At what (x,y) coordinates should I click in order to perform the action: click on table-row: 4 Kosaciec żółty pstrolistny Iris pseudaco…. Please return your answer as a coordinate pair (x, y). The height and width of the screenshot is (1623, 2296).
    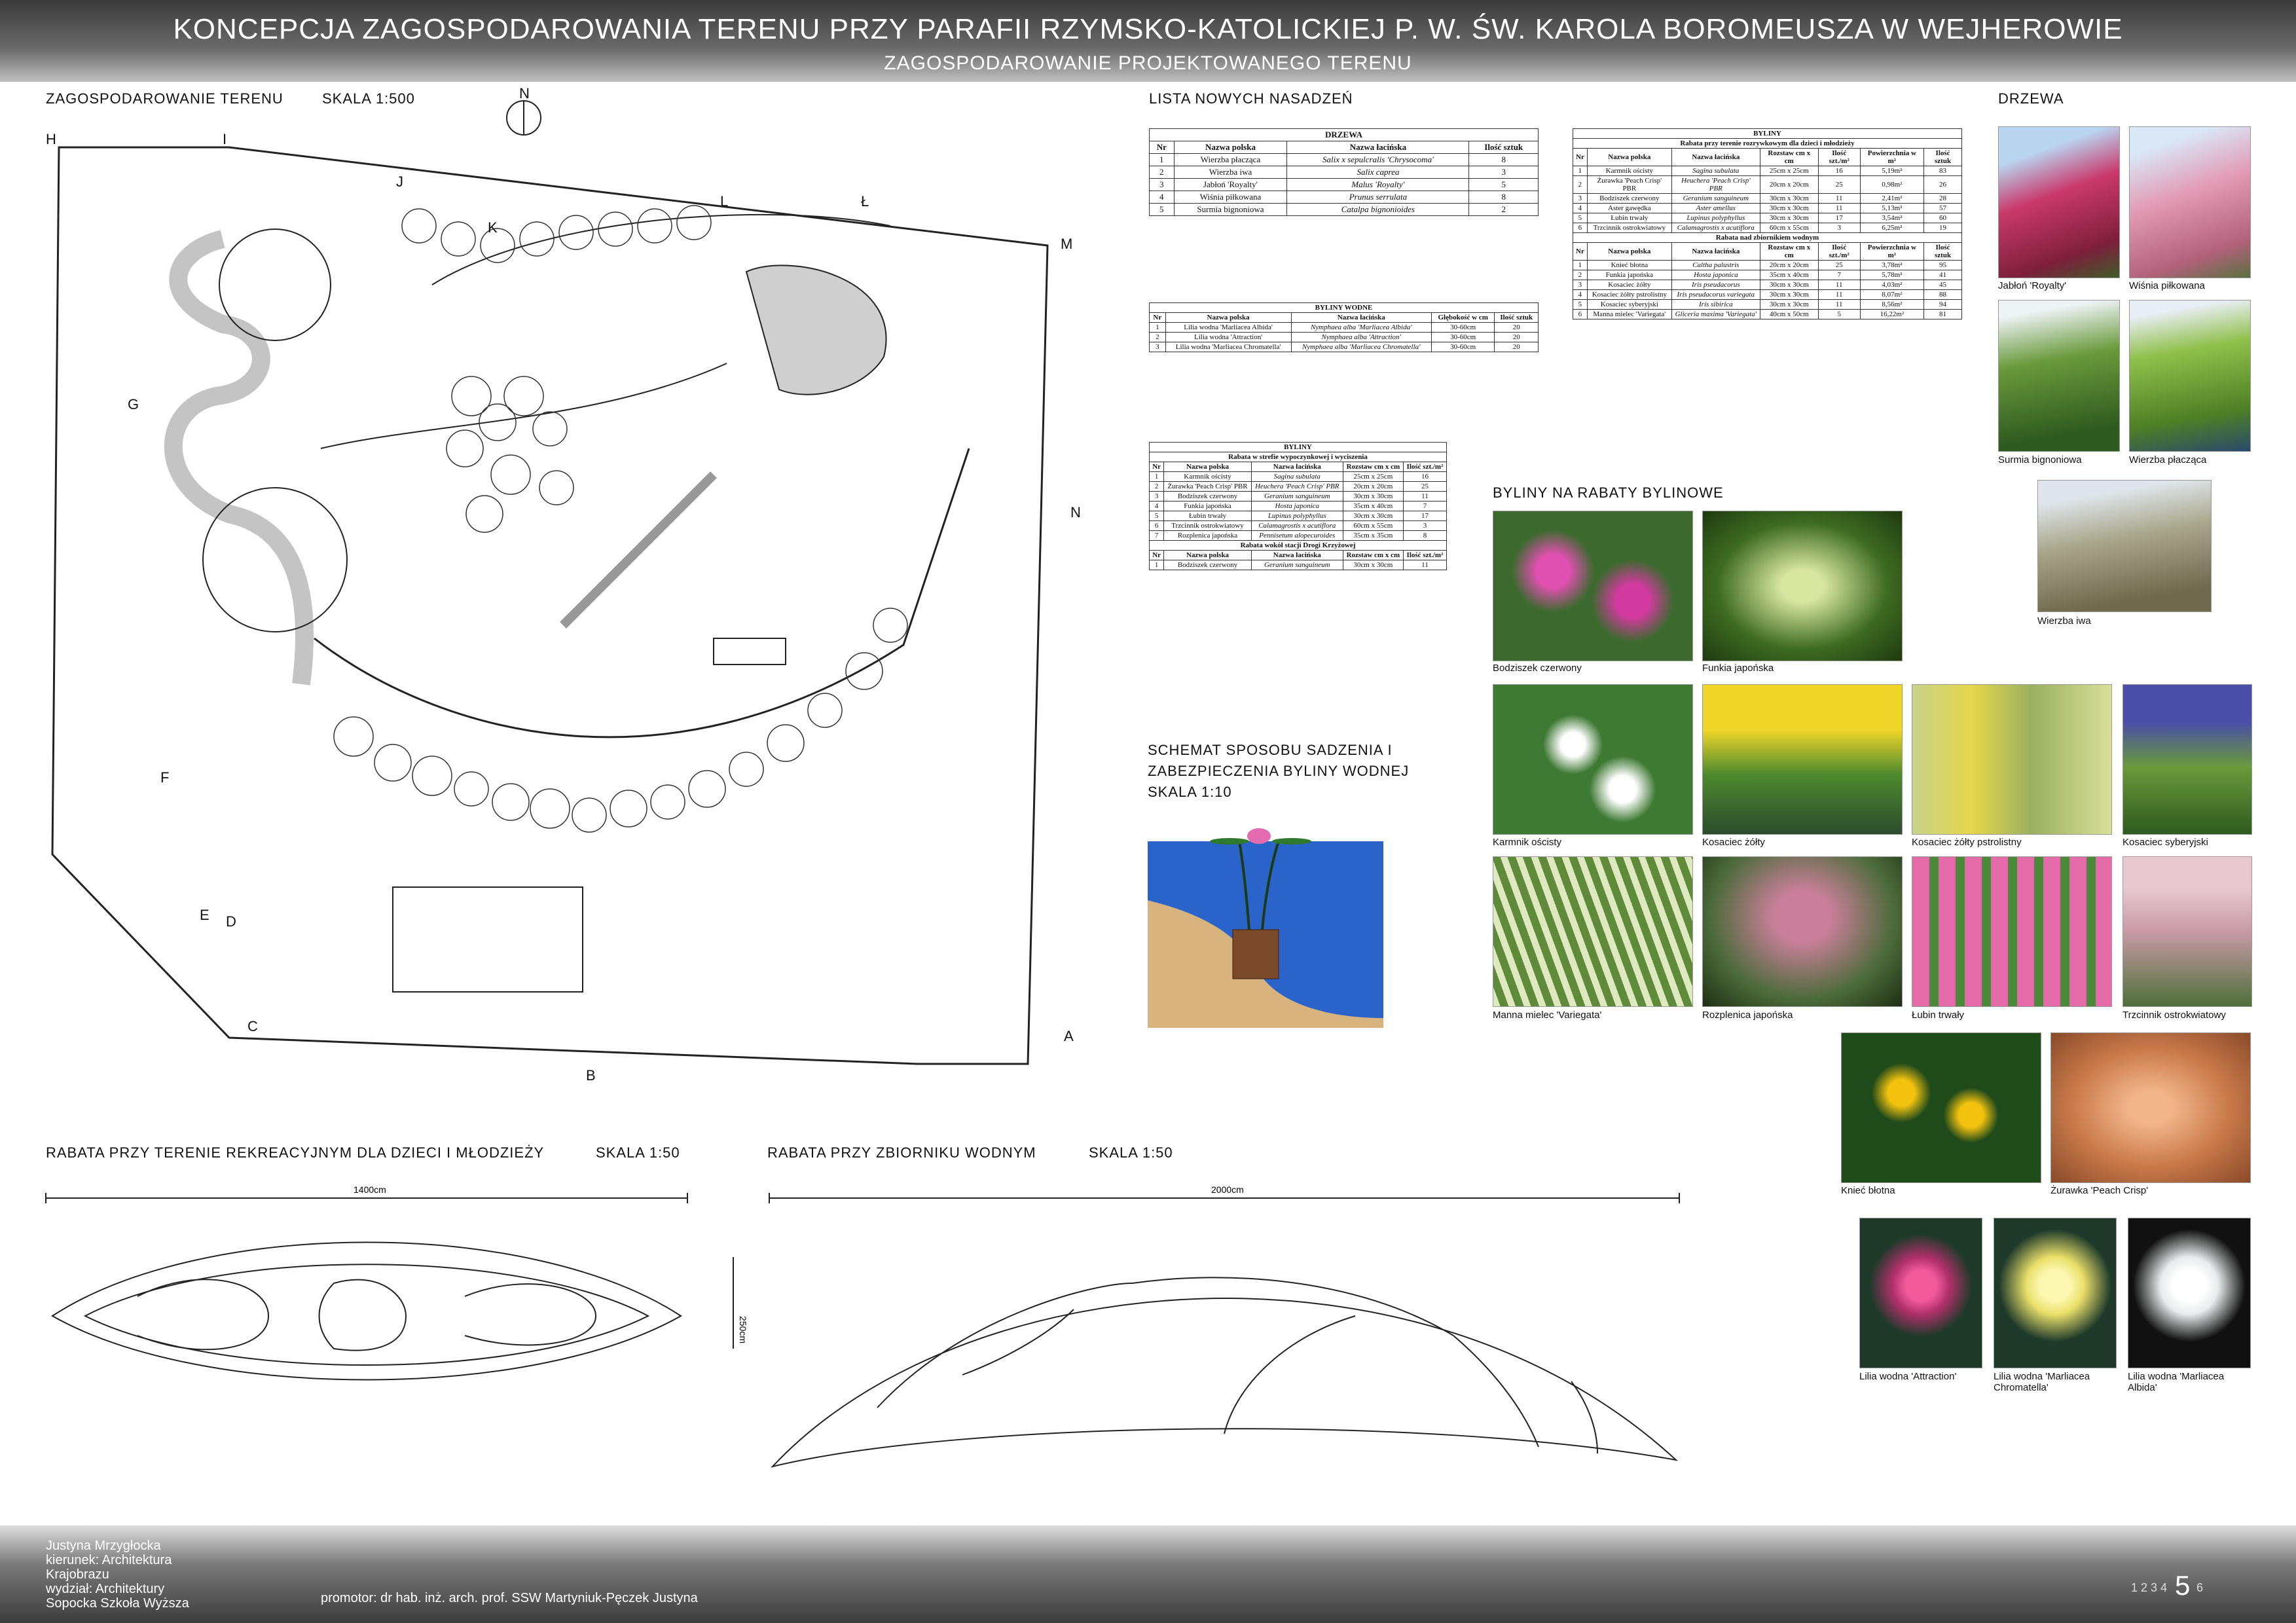
    Looking at the image, I should click on (1767, 294).